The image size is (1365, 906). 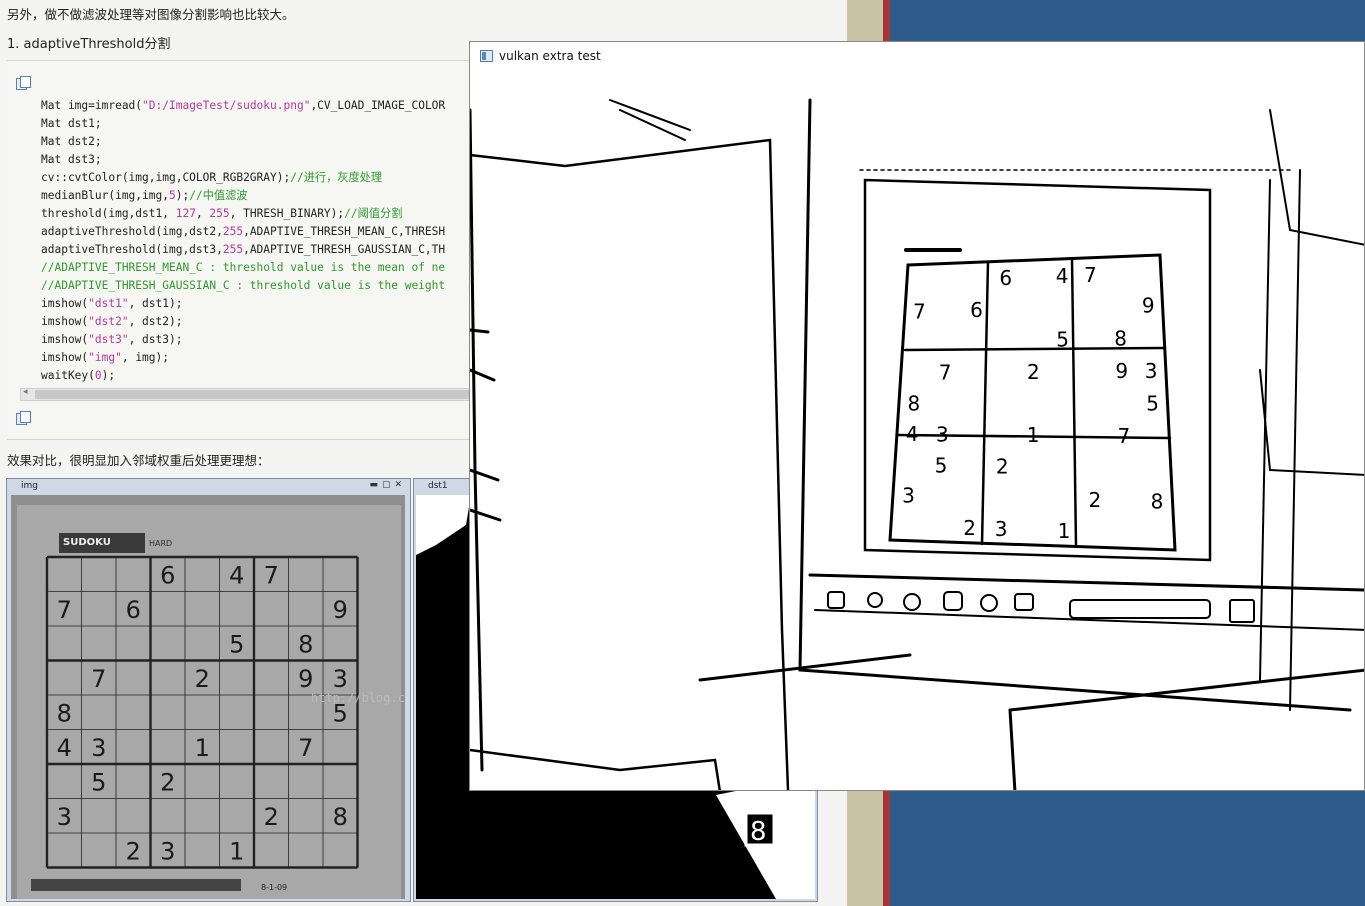 I want to click on section-heading: 1. adaptiveThreshold分割, so click(x=89, y=44).